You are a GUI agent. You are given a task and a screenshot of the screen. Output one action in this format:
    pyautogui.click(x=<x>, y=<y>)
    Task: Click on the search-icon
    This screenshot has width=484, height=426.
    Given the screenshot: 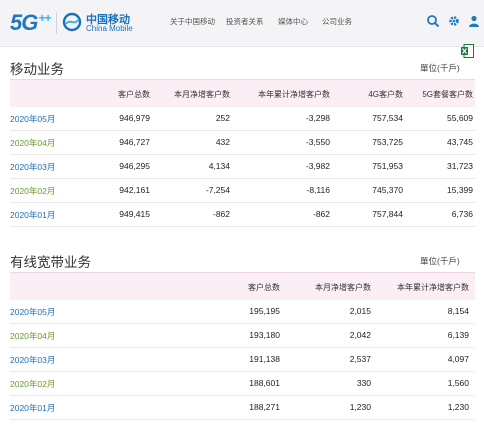 What is the action you would take?
    pyautogui.click(x=433, y=21)
    